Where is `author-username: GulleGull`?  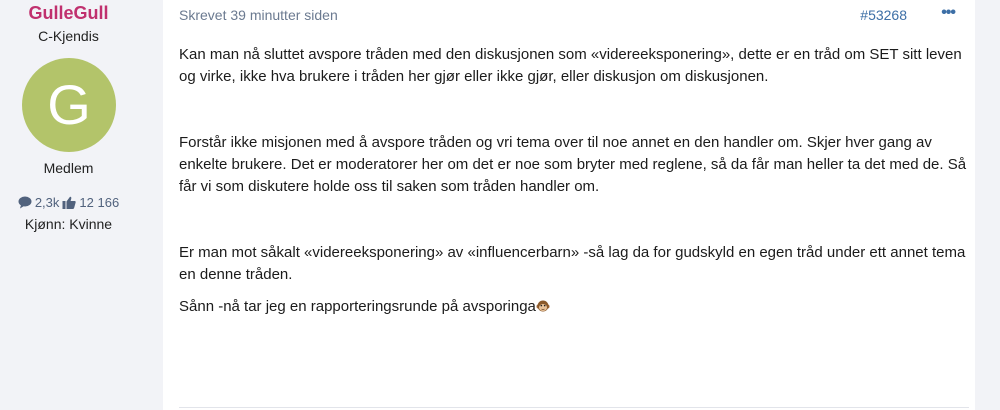
author-username: GulleGull is located at coordinates (68, 13).